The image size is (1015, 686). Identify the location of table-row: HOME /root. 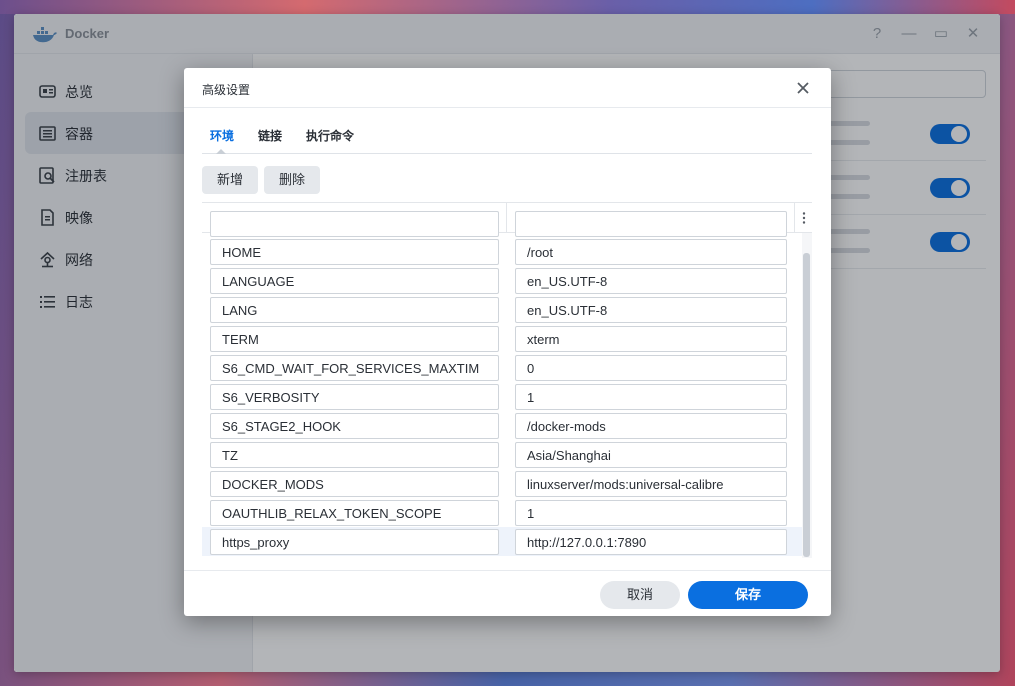
(502, 251).